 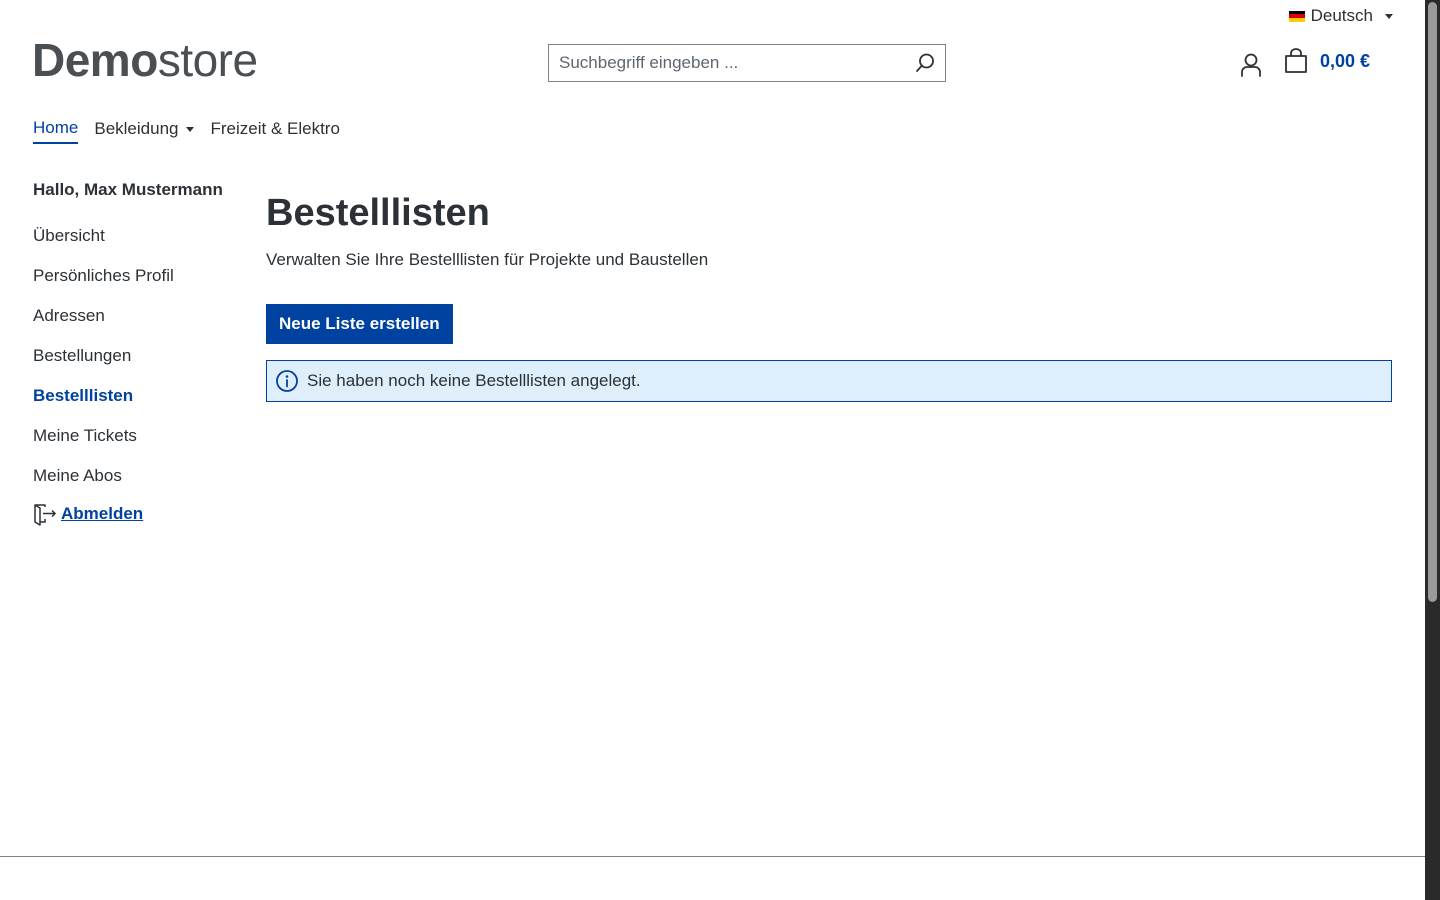 What do you see at coordinates (359, 324) in the screenshot?
I see `create-list-button: Neue Liste erstellen` at bounding box center [359, 324].